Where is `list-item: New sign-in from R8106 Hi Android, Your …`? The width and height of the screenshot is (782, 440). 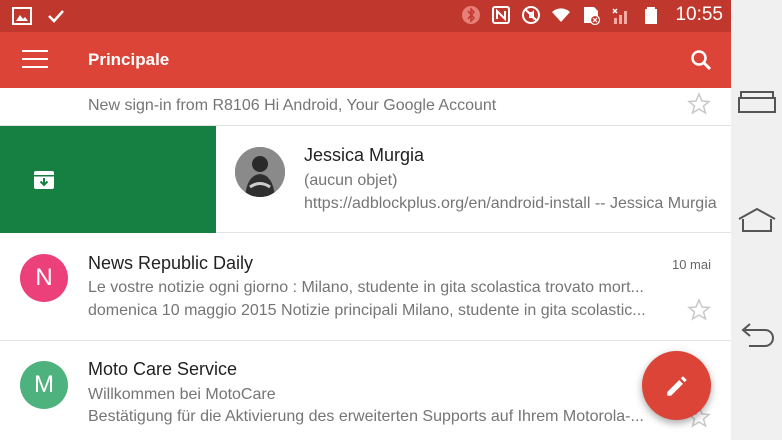 list-item: New sign-in from R8106 Hi Android, Your … is located at coordinates (365, 107).